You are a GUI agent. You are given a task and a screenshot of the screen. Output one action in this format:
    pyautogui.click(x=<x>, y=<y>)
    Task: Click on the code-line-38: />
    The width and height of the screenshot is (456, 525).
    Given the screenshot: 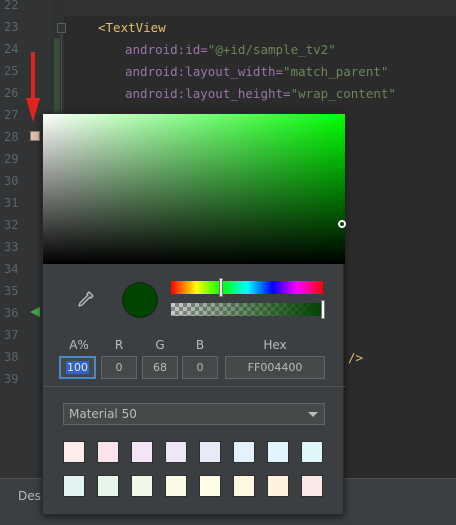 What is the action you would take?
    pyautogui.click(x=355, y=357)
    